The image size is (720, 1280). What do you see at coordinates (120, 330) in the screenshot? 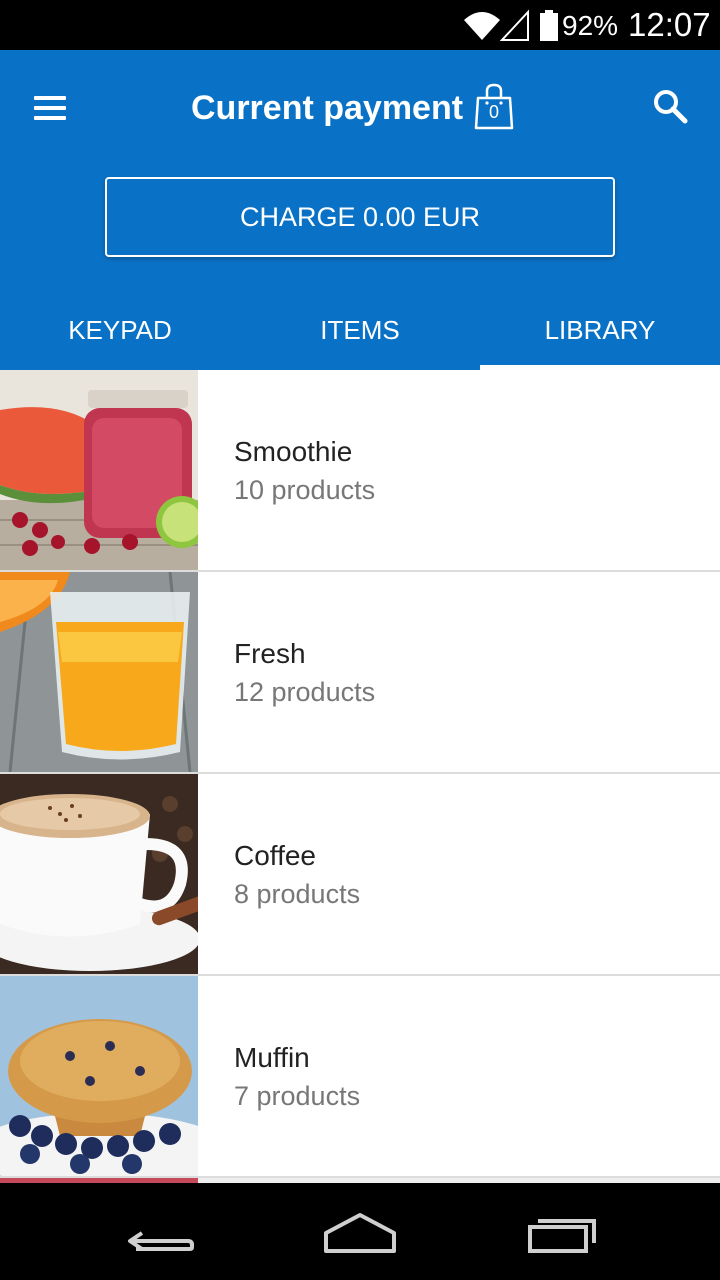
I see `tab-keypad: KEYPAD` at bounding box center [120, 330].